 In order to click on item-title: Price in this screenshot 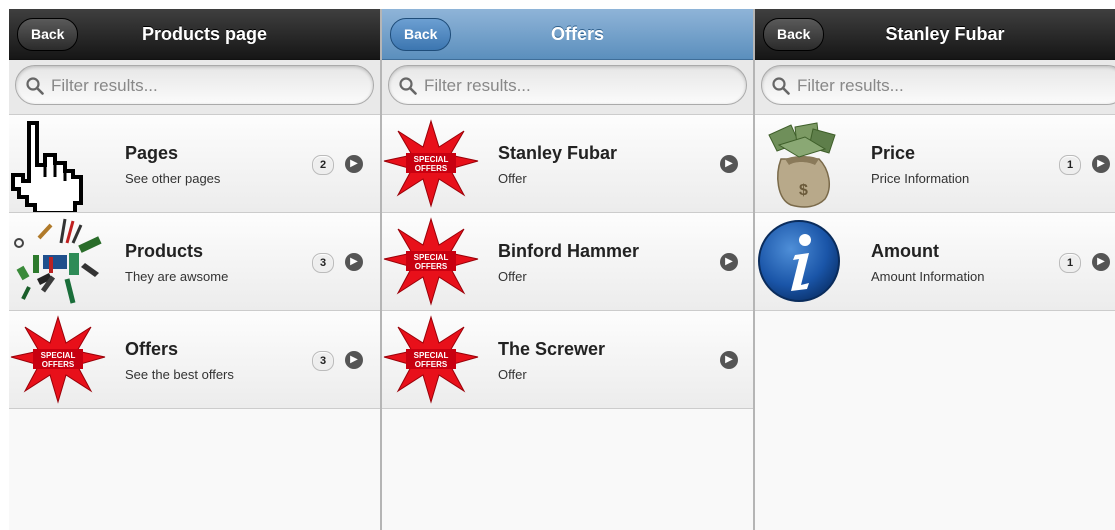, I will do `click(893, 153)`.